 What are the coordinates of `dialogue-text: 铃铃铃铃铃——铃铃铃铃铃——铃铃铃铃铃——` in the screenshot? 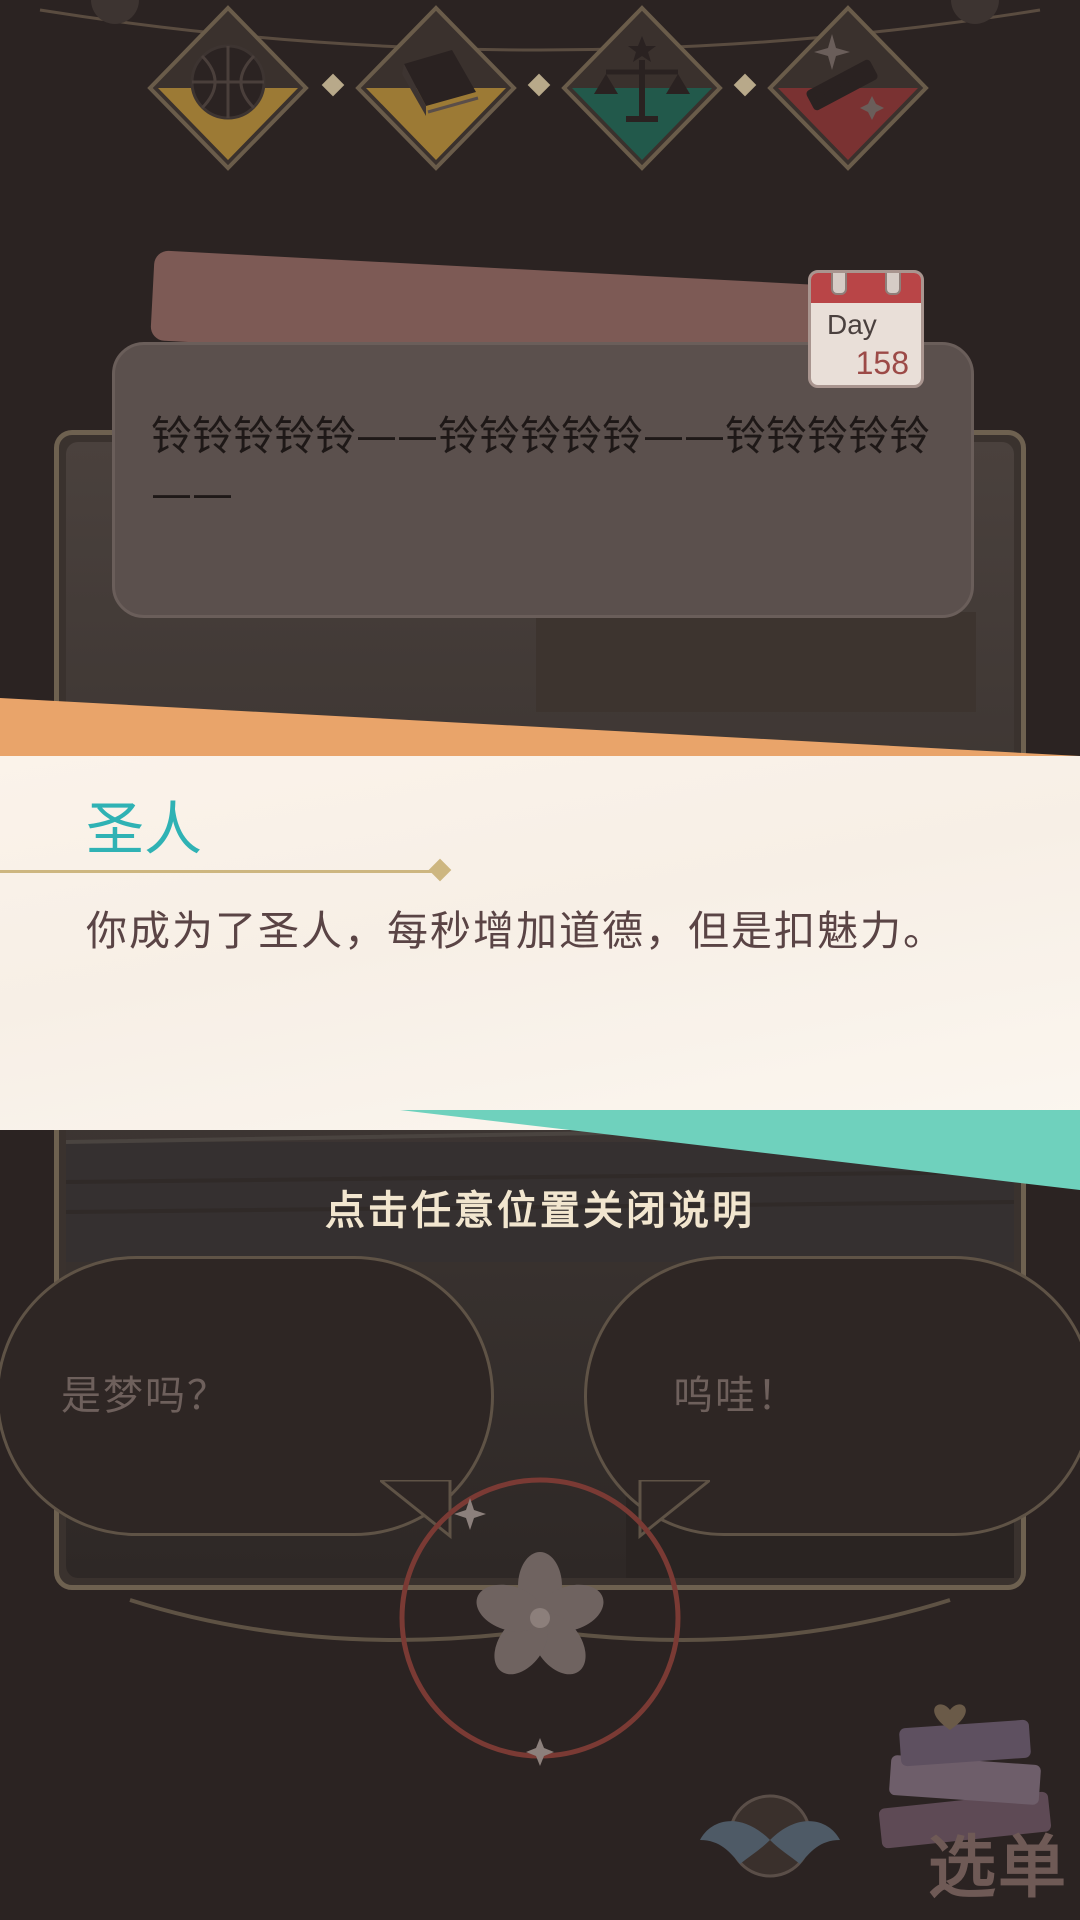 It's located at (540, 465).